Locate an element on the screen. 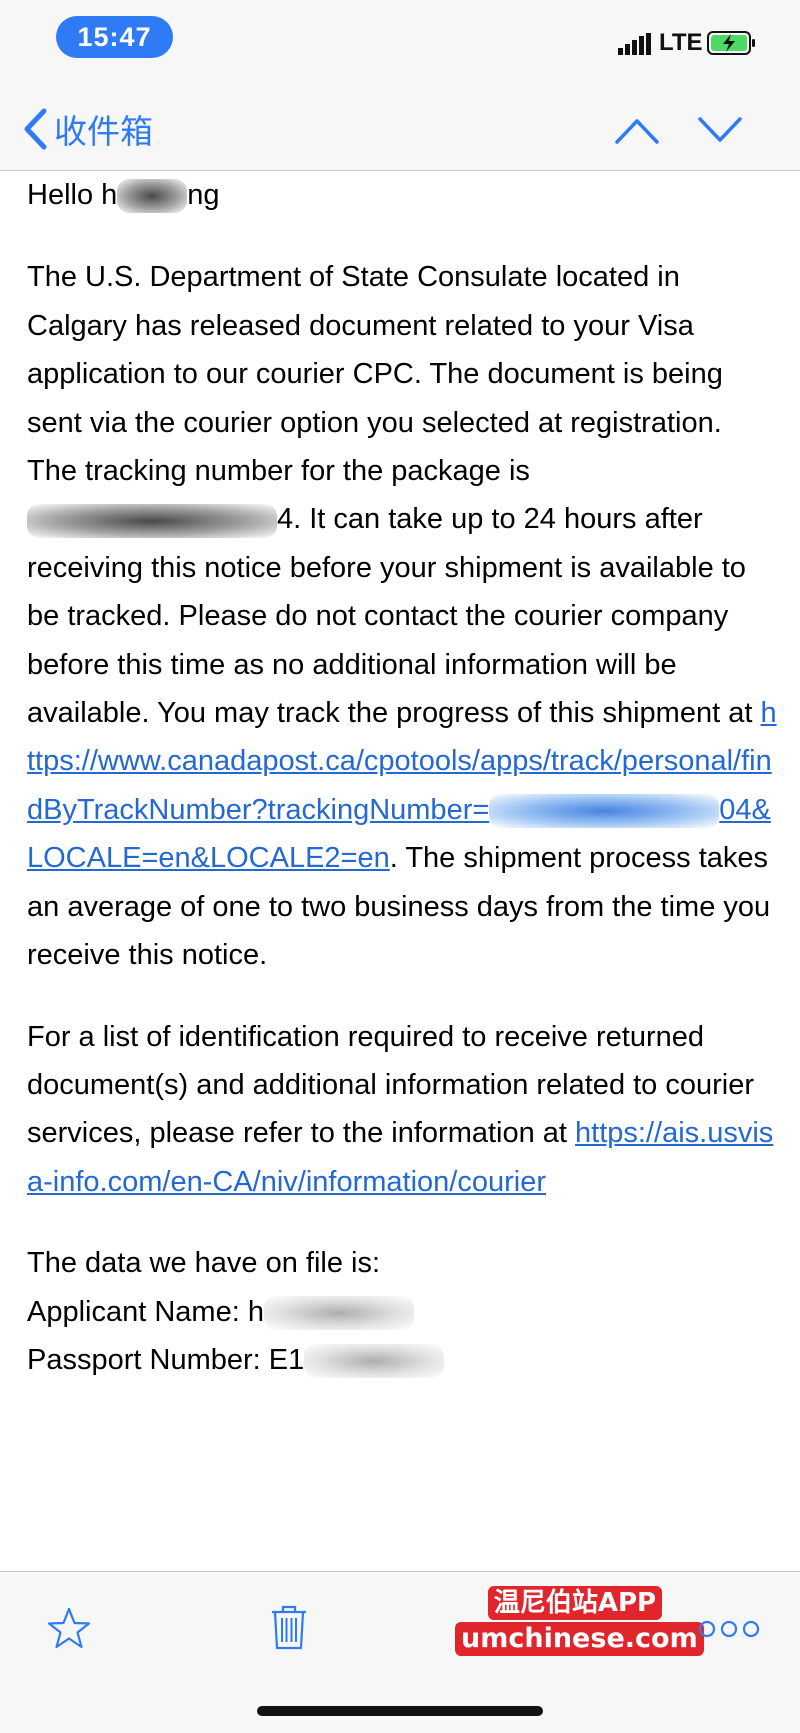 The height and width of the screenshot is (1733, 800). watermark-line1: 温尼伯站APP is located at coordinates (575, 1603).